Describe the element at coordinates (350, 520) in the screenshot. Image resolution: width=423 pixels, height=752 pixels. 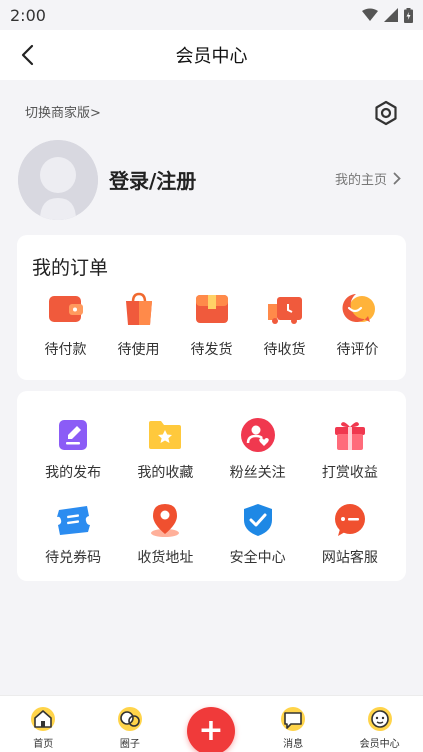
I see `customer-service-icon` at that location.